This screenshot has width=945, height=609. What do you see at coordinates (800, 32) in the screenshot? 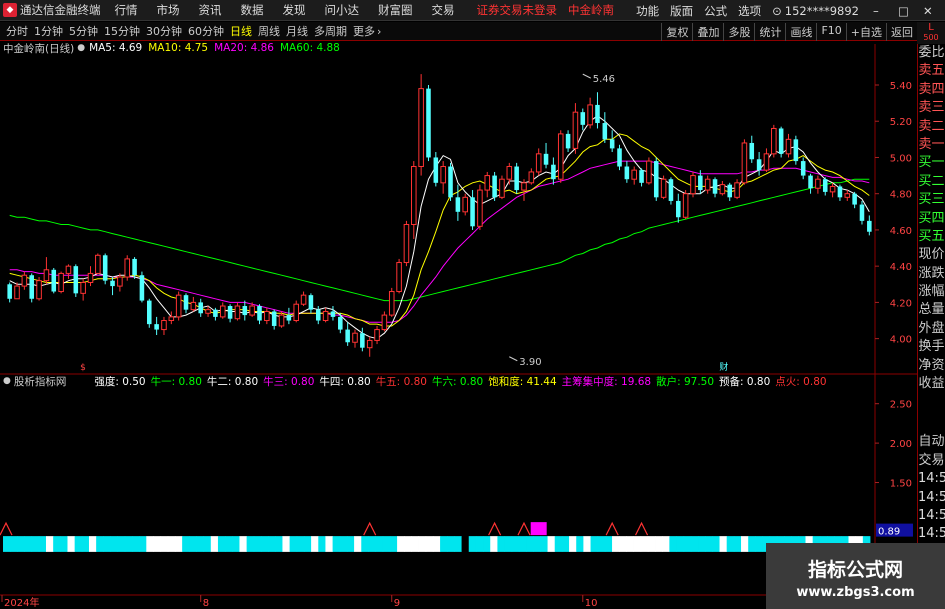
I see `draw-line-button: 画线` at bounding box center [800, 32].